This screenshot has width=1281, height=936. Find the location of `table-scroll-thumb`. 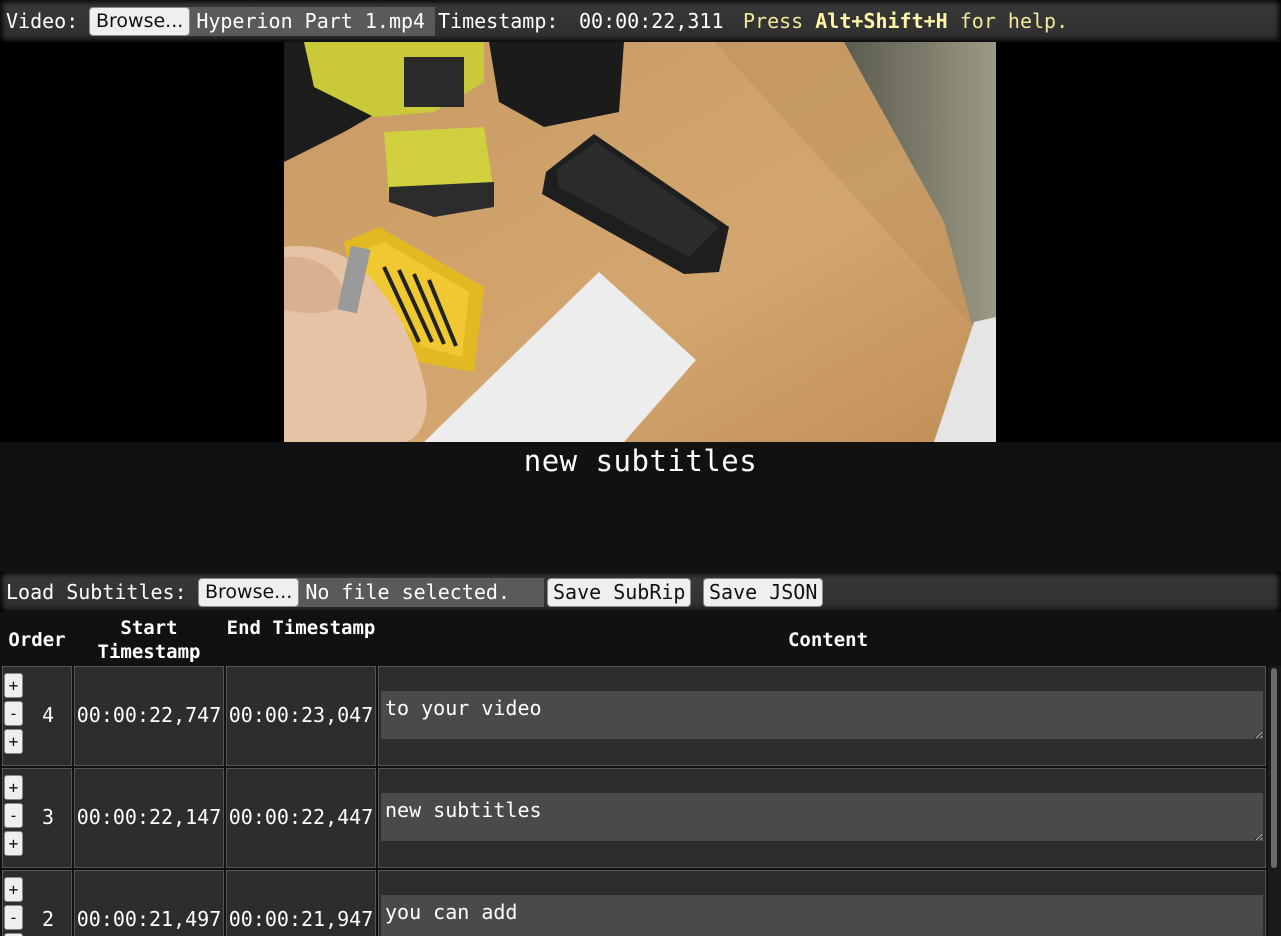

table-scroll-thumb is located at coordinates (1274, 768).